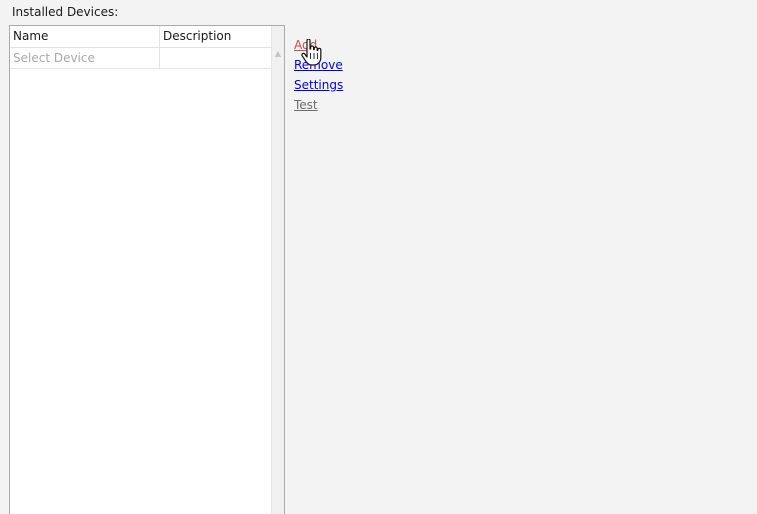  I want to click on list-header: Name Description, so click(141, 37).